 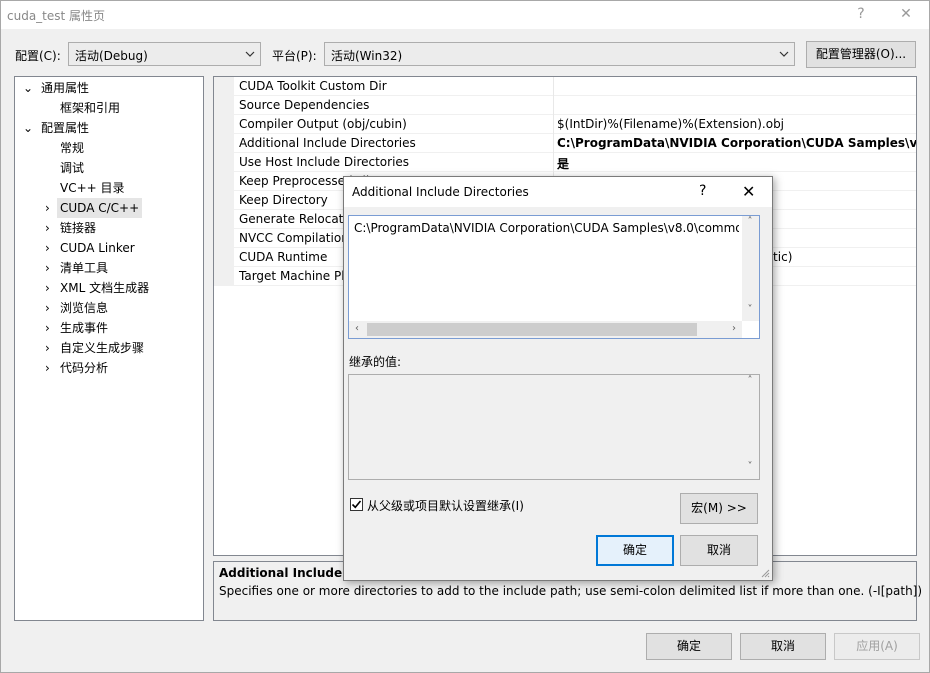 What do you see at coordinates (565, 105) in the screenshot?
I see `grid-row: Source Dependencies` at bounding box center [565, 105].